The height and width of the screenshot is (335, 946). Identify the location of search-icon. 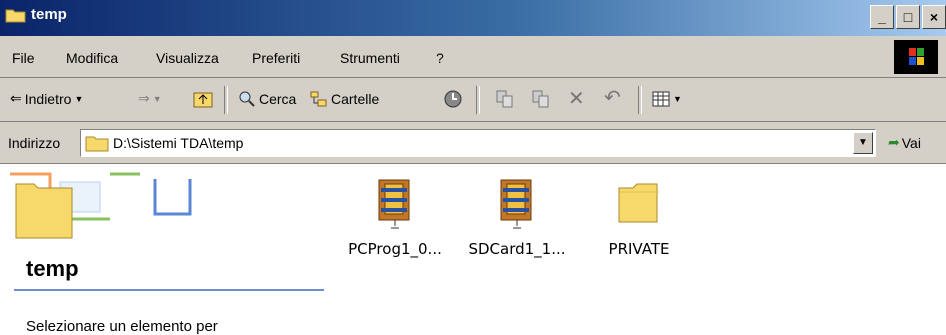
(247, 99).